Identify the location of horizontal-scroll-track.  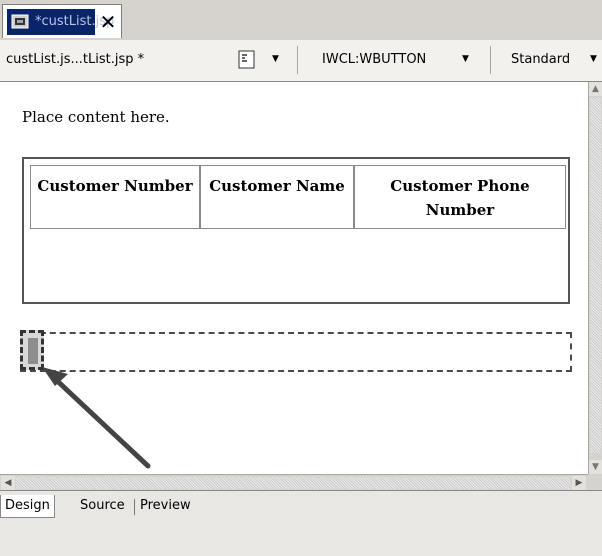
(293, 483).